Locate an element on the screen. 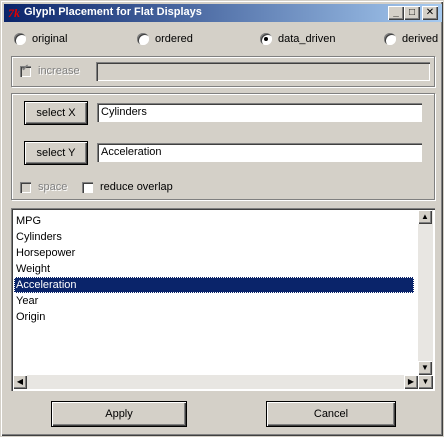 This screenshot has width=444, height=437. list-item: Year is located at coordinates (214, 301).